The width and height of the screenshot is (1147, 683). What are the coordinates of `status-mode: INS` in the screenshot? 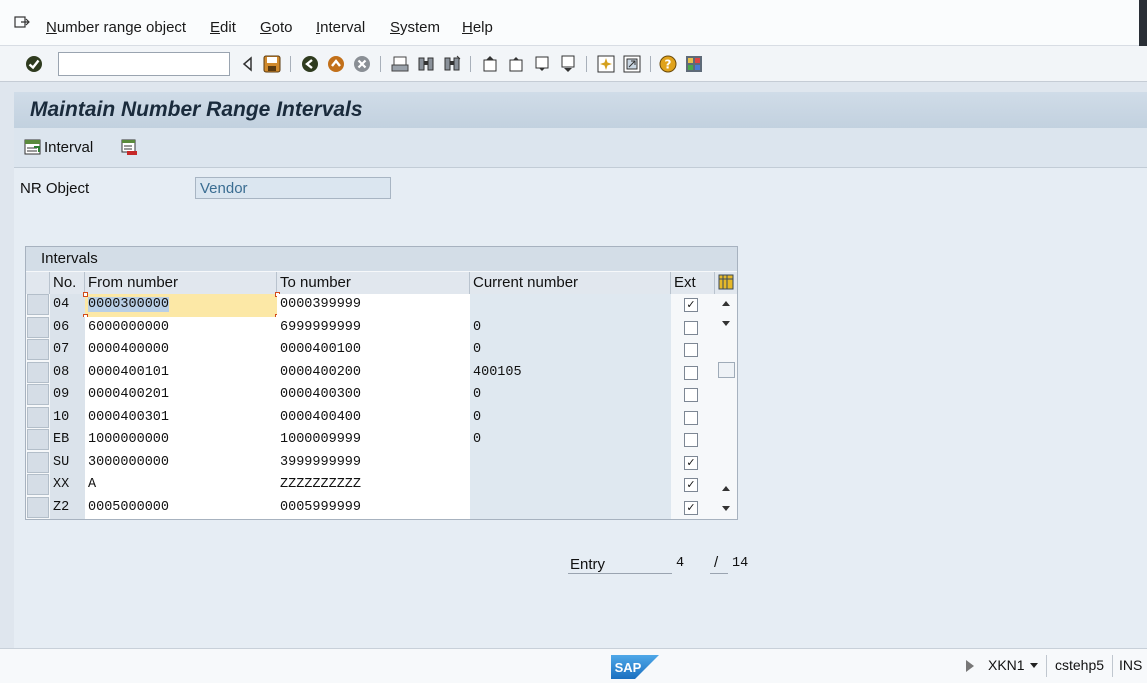 It's located at (1130, 665).